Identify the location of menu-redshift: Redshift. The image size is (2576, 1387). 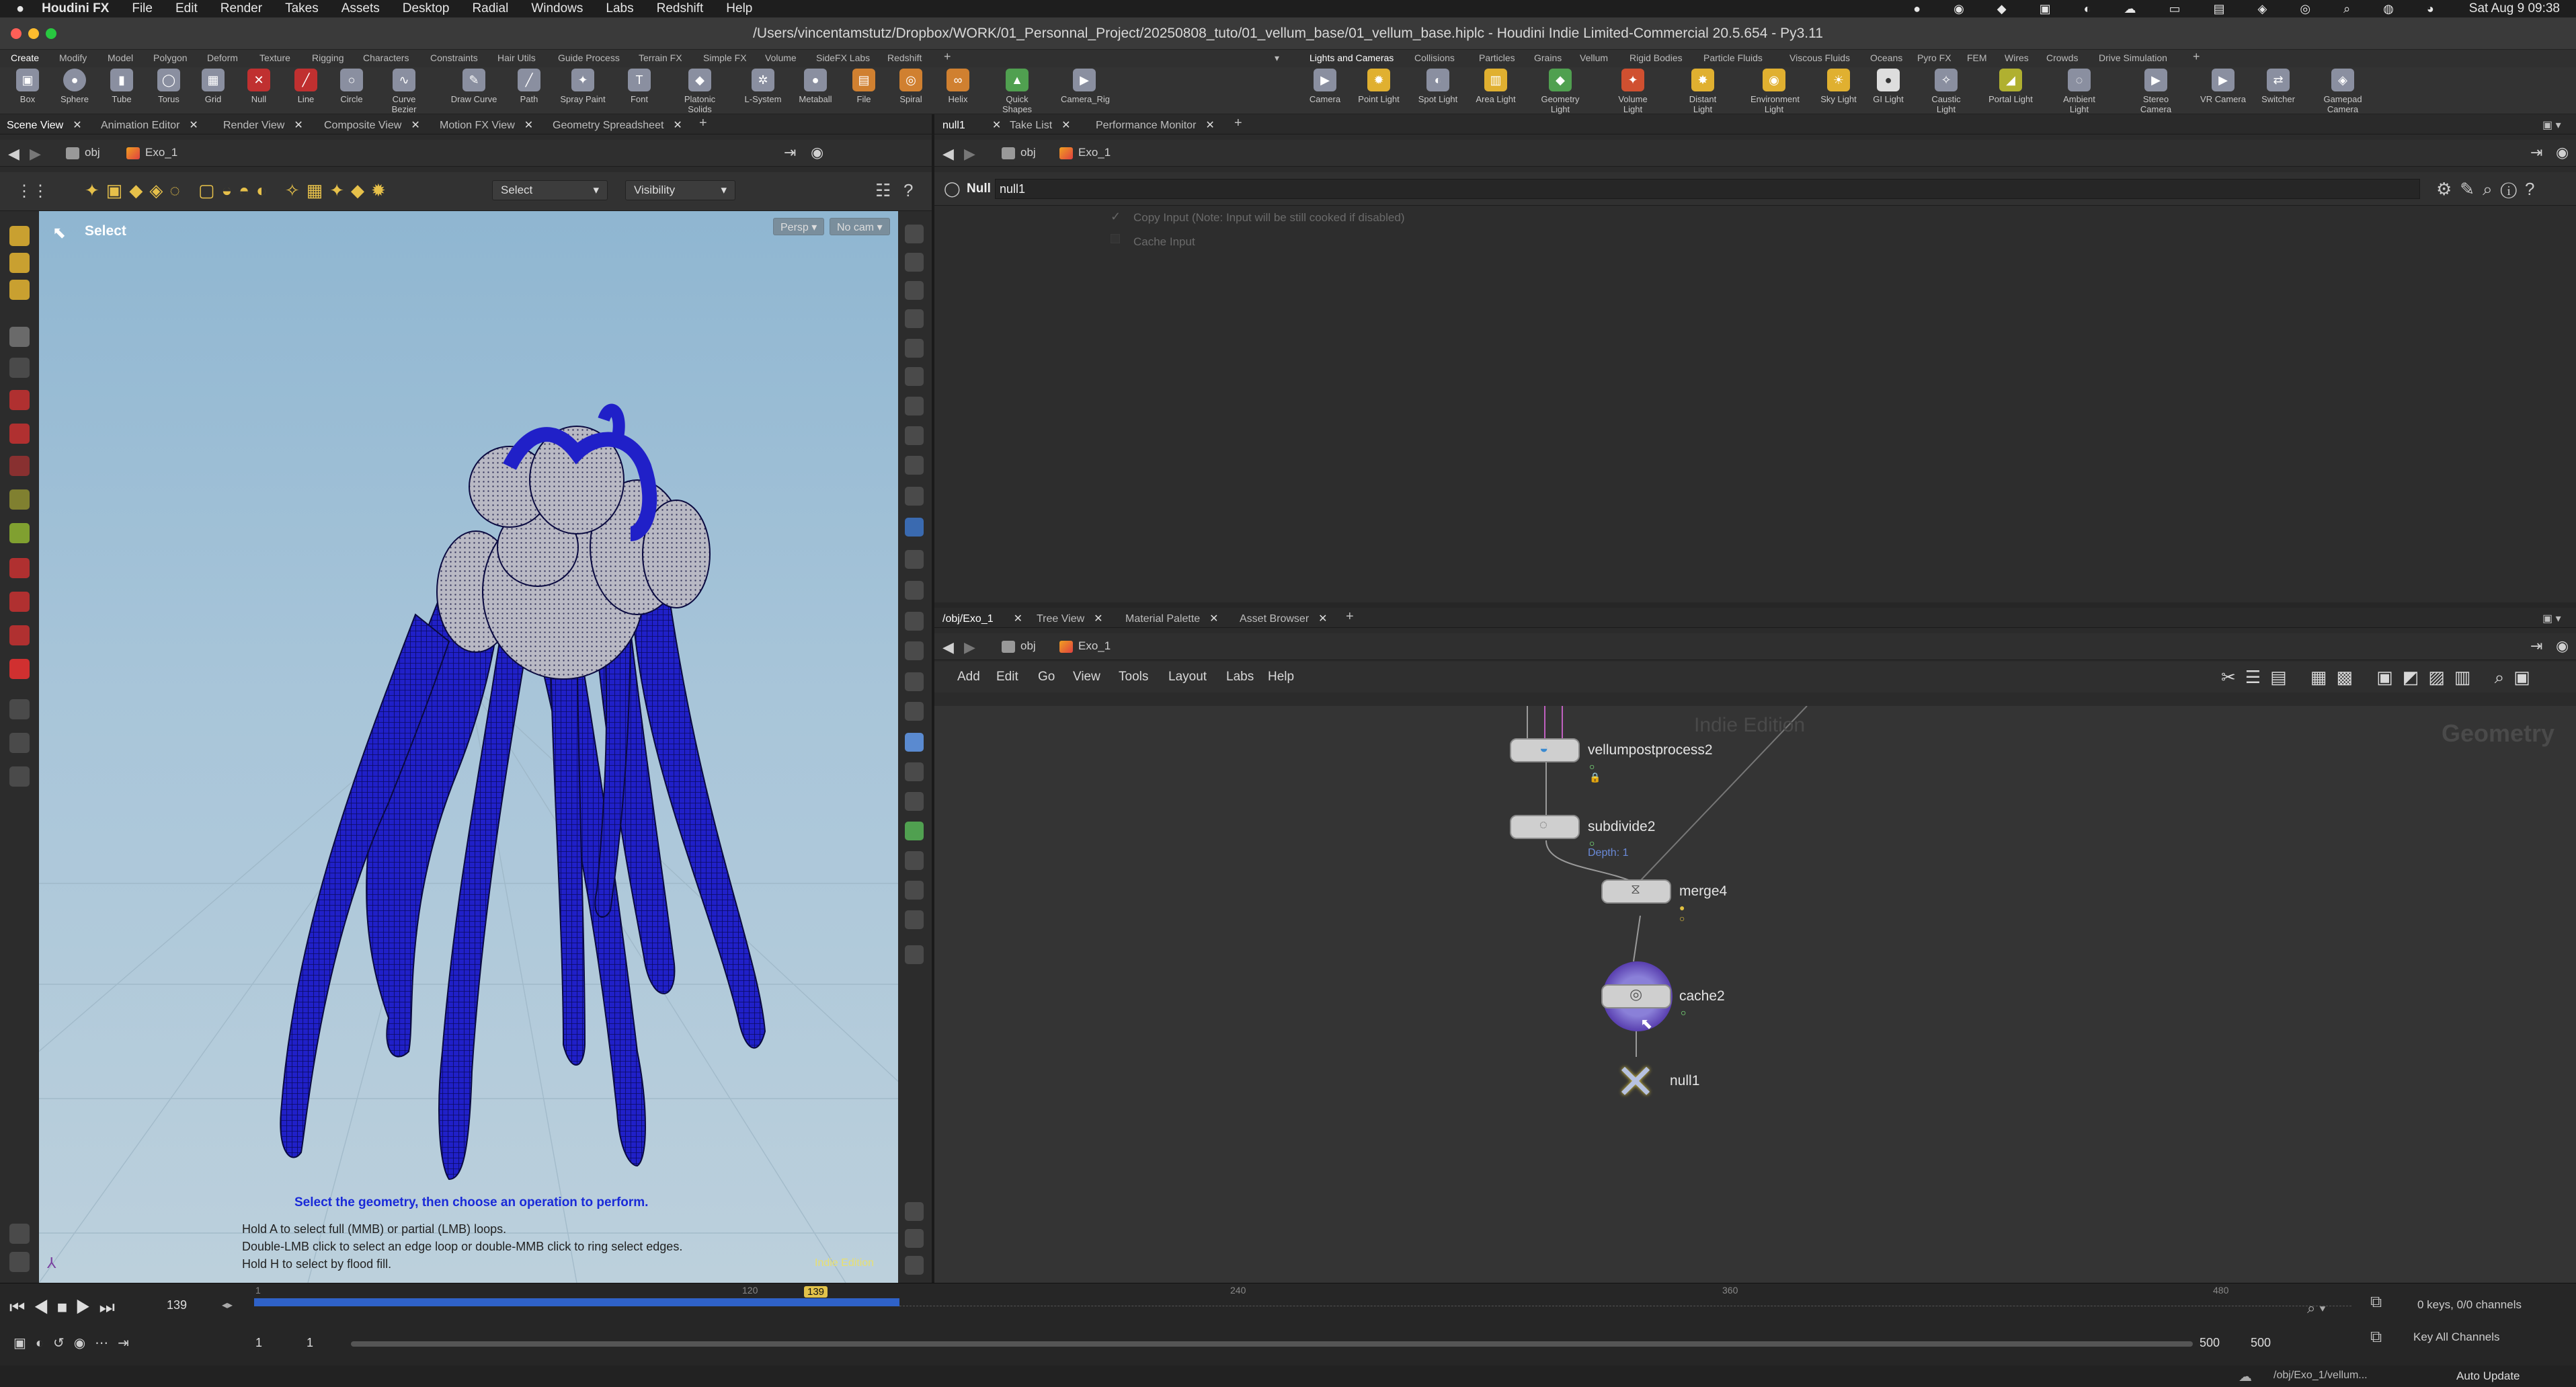
(680, 8).